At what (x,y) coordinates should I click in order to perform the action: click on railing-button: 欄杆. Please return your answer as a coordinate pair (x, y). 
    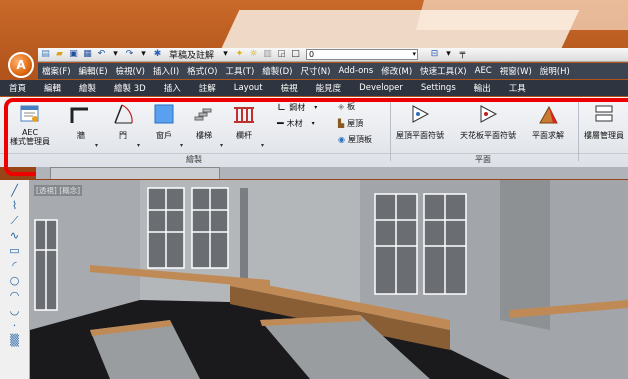
    Looking at the image, I should click on (244, 121).